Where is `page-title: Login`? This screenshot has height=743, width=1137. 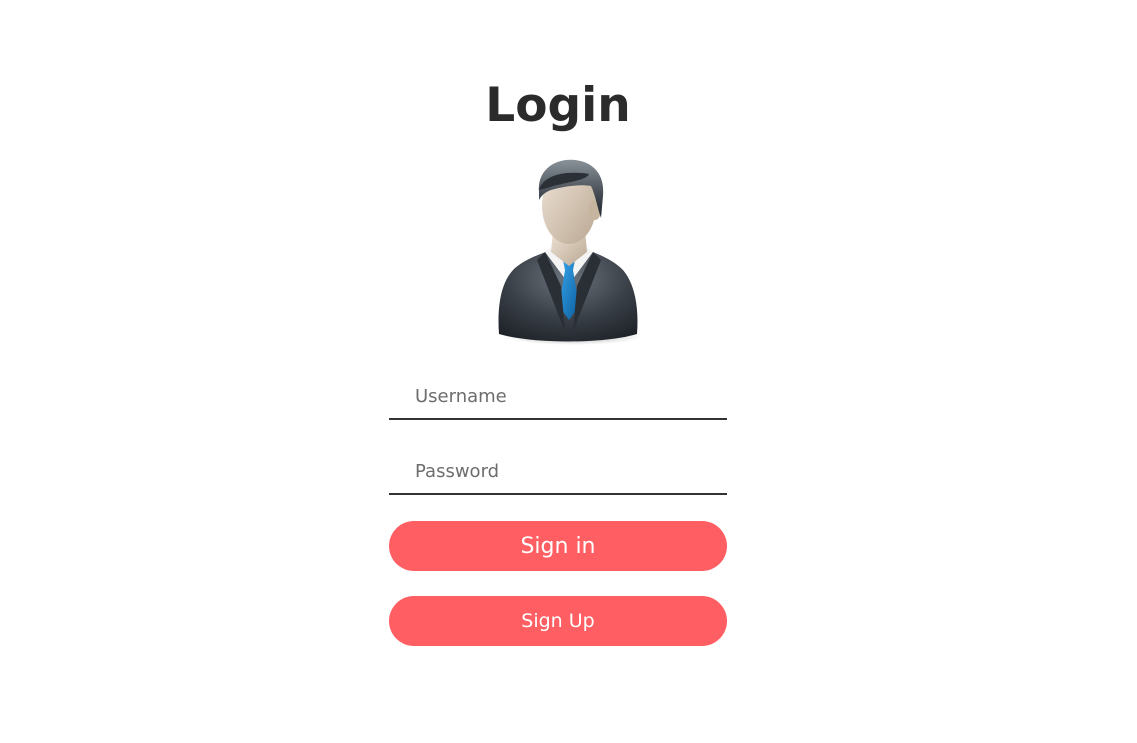 page-title: Login is located at coordinates (558, 105).